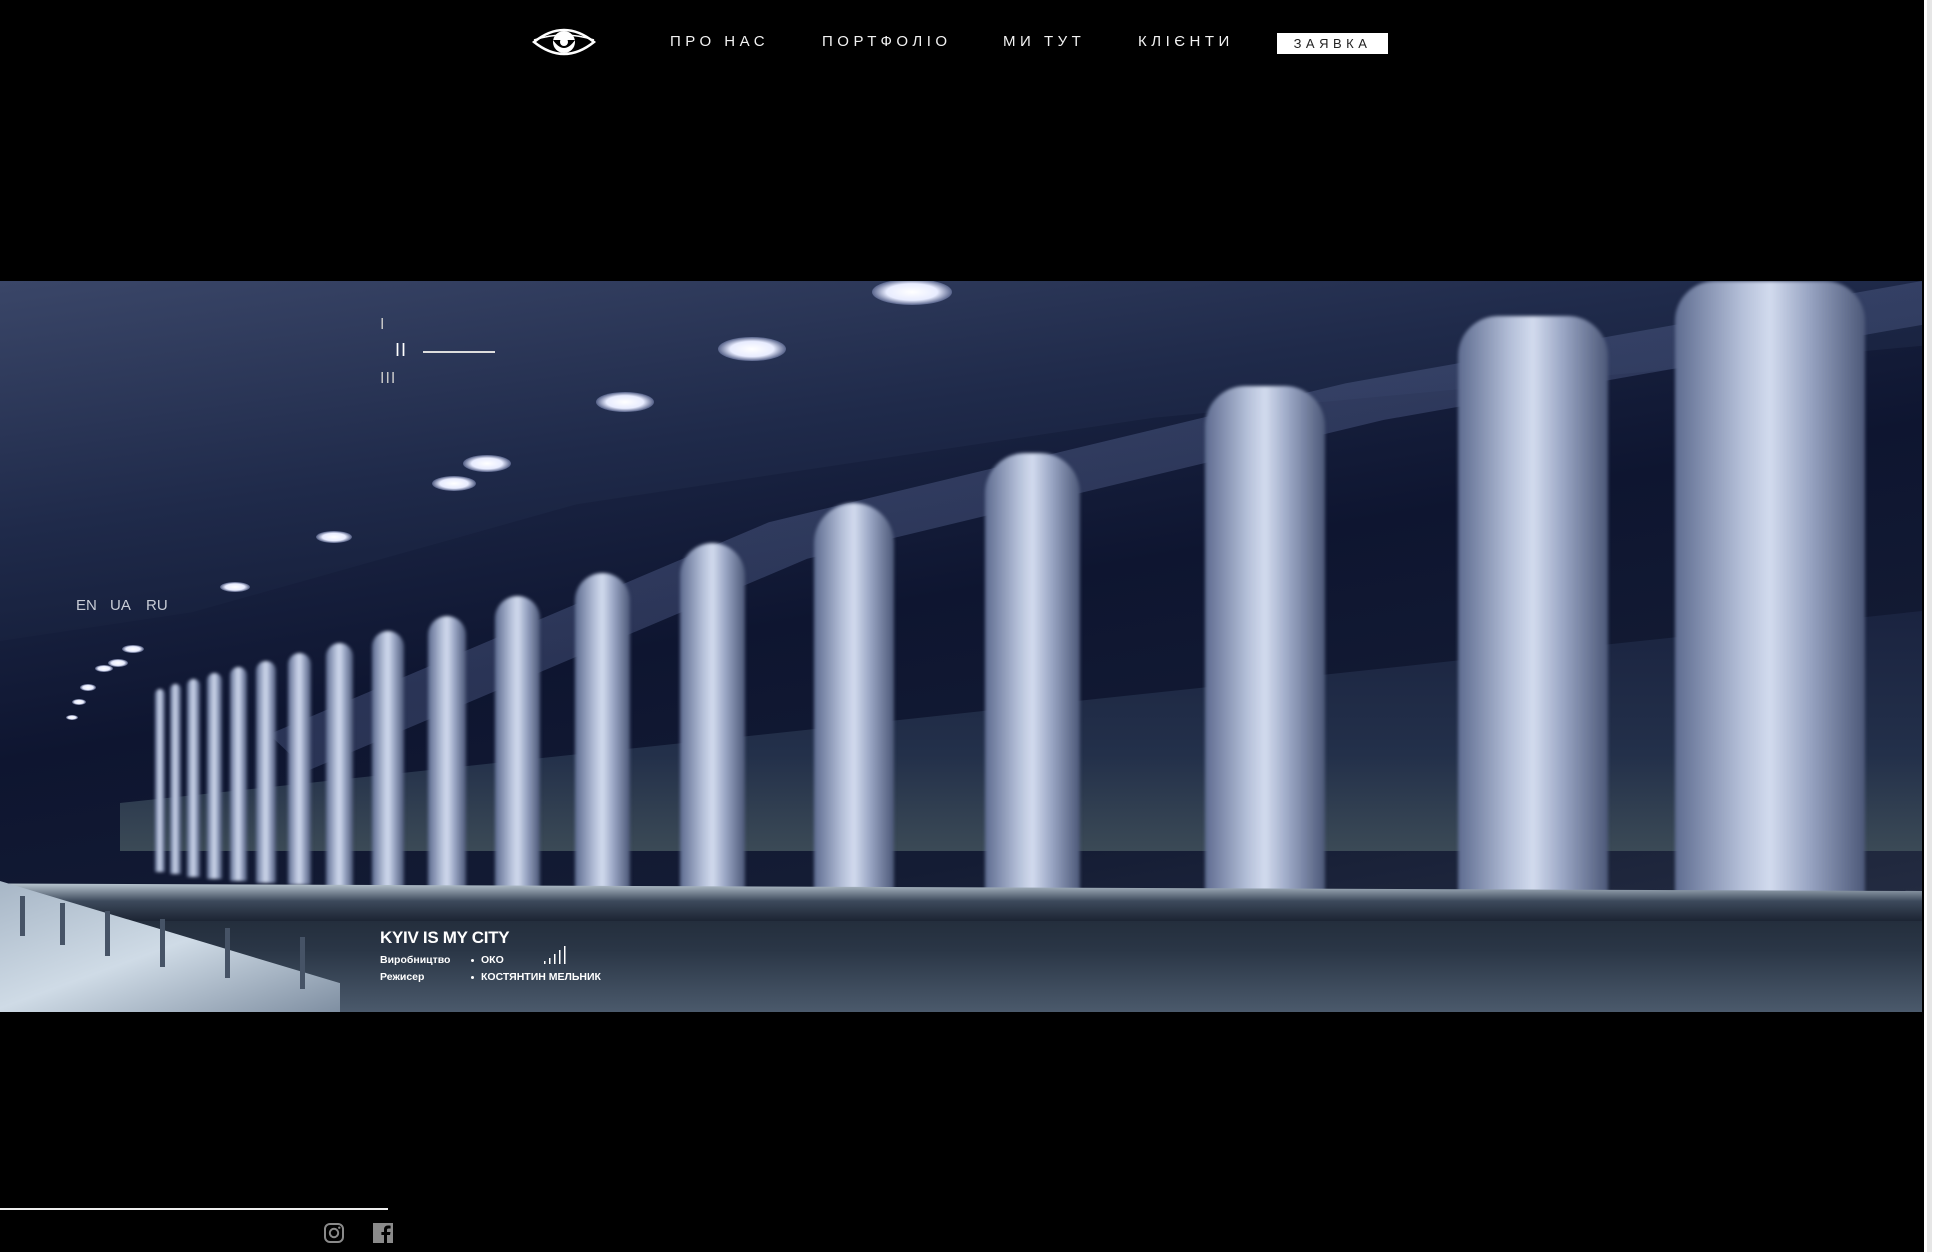  I want to click on scrollbar-thumb, so click(1929, 626).